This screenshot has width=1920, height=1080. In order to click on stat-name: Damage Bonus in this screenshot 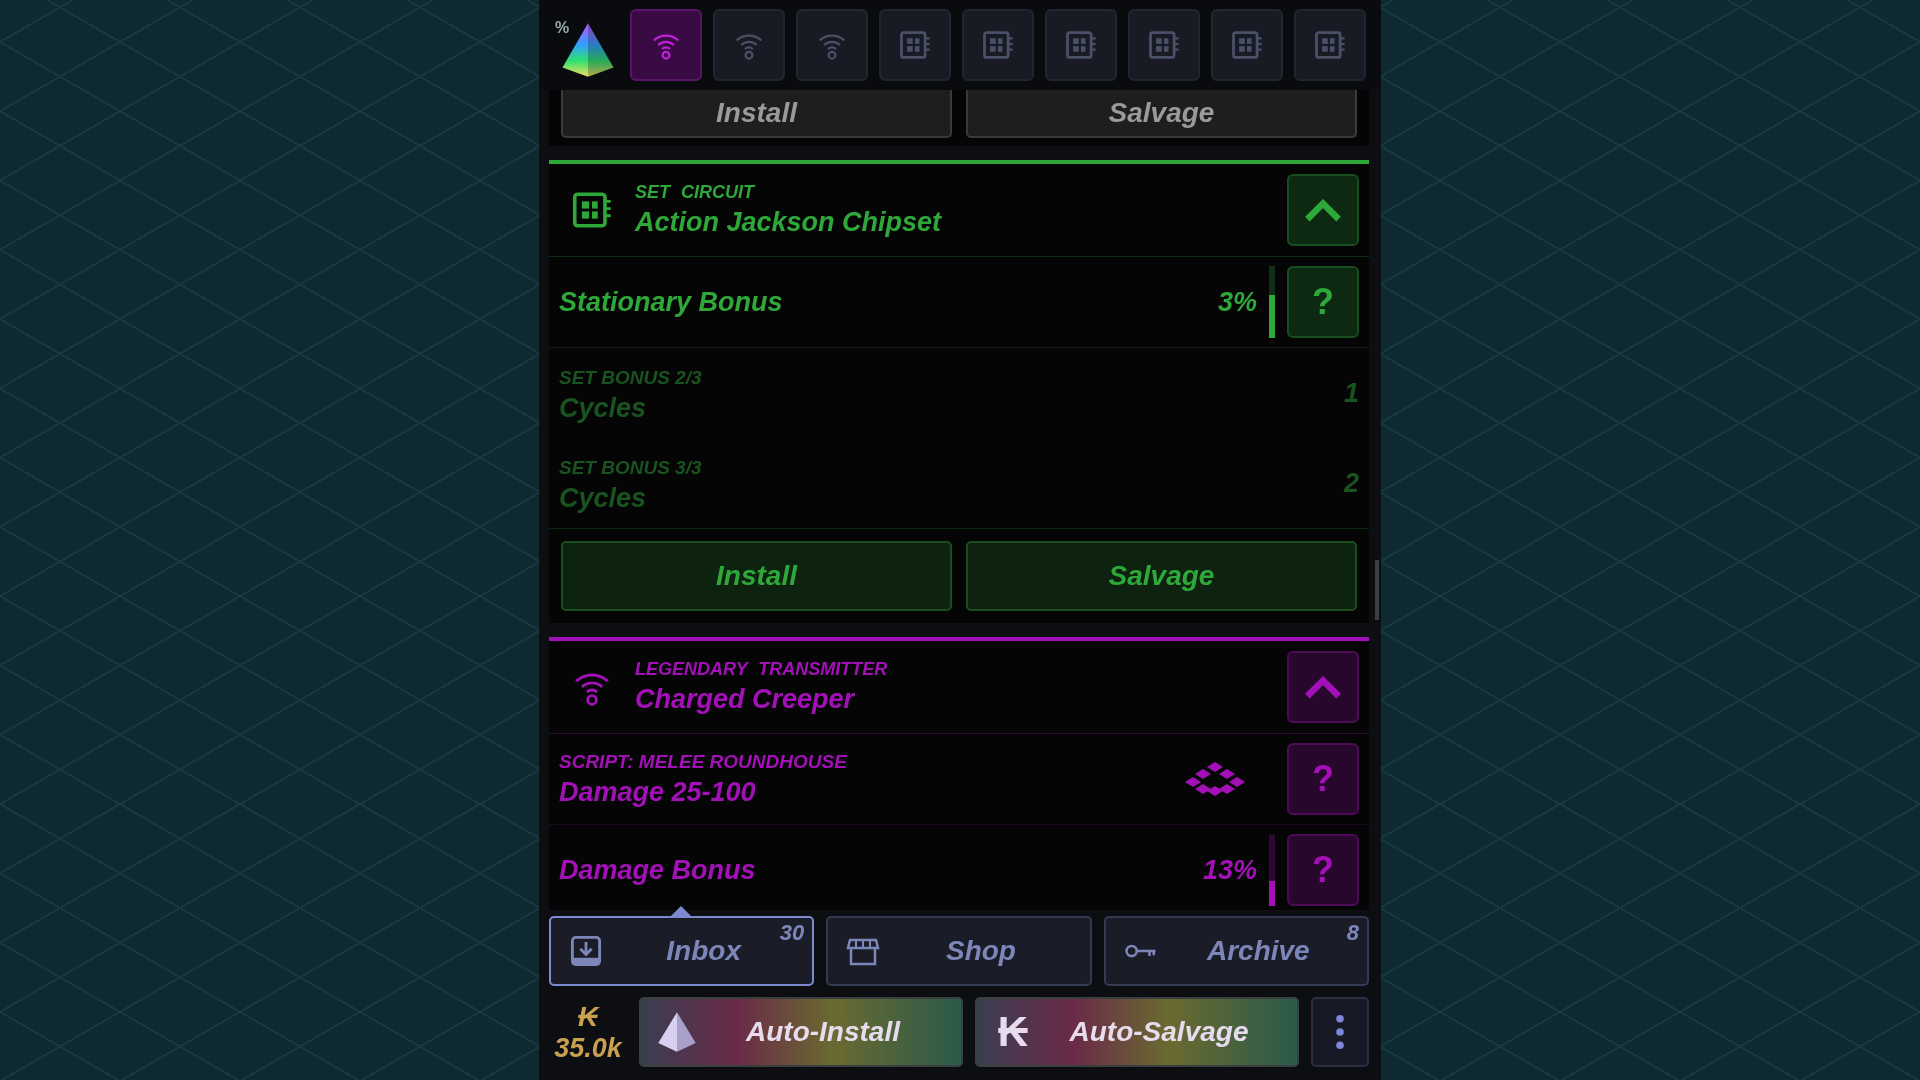, I will do `click(658, 870)`.